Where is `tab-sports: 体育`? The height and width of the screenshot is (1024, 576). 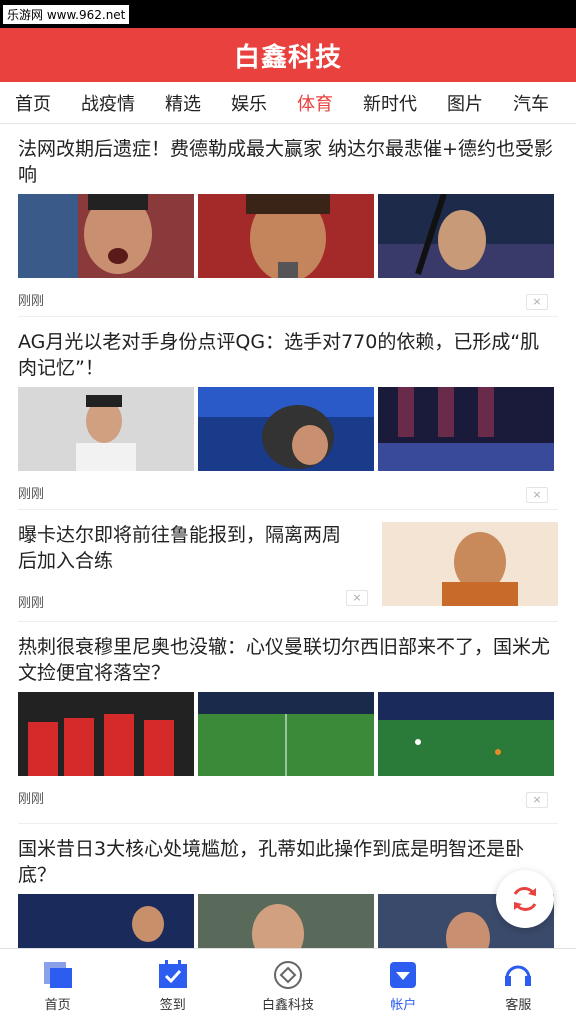
tab-sports: 体育 is located at coordinates (315, 103).